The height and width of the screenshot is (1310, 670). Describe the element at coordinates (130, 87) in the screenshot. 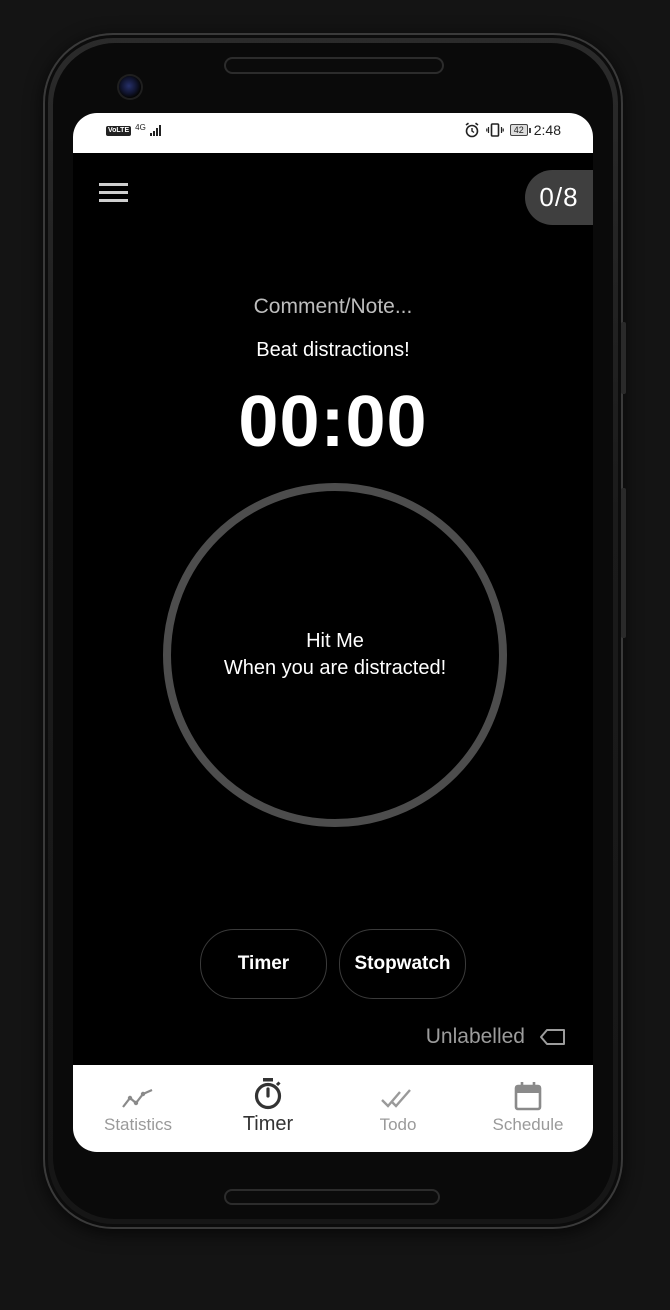

I see `front-camera` at that location.